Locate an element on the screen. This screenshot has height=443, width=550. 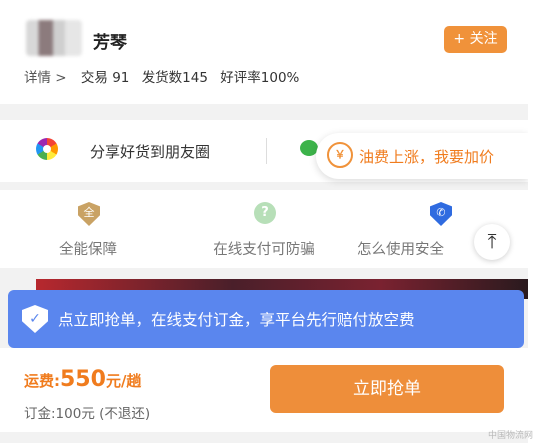
guarantee-online-payment: ? 在线支付可防骗 is located at coordinates (264, 229).